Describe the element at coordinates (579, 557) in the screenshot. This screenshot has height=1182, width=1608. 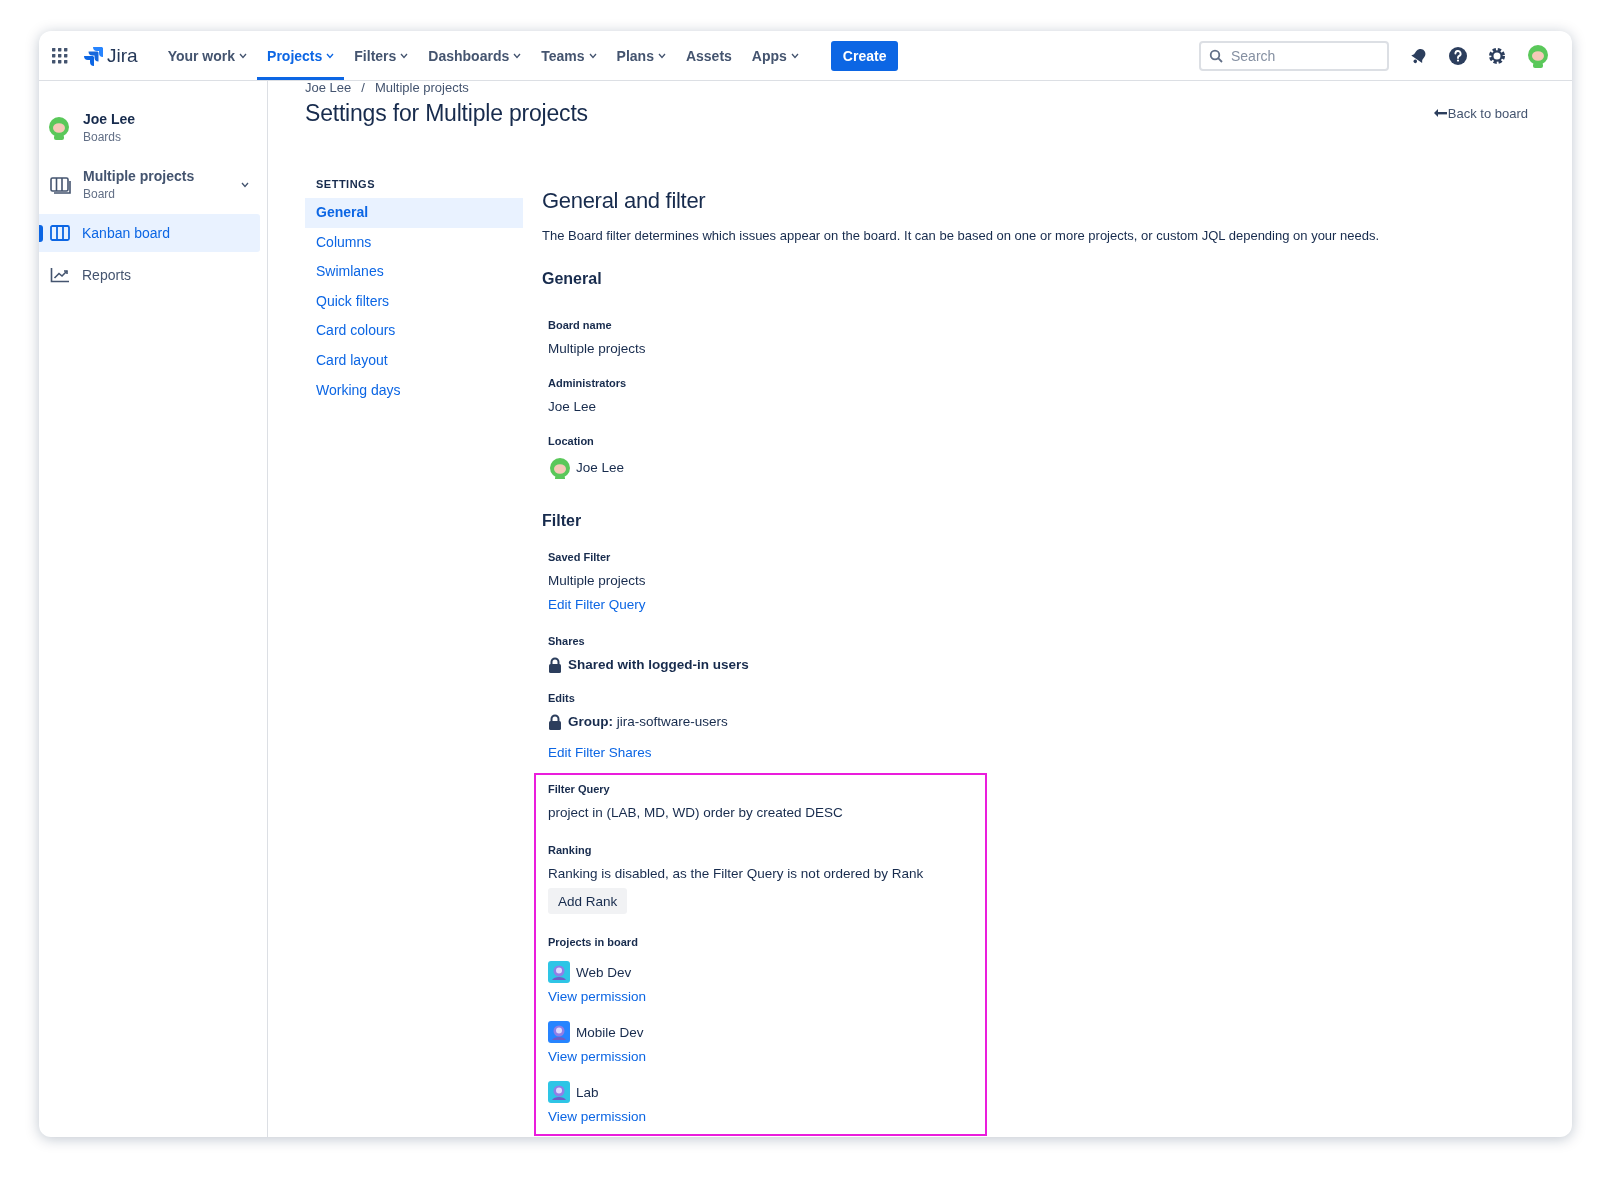
I see `field-label: Saved Filter` at that location.